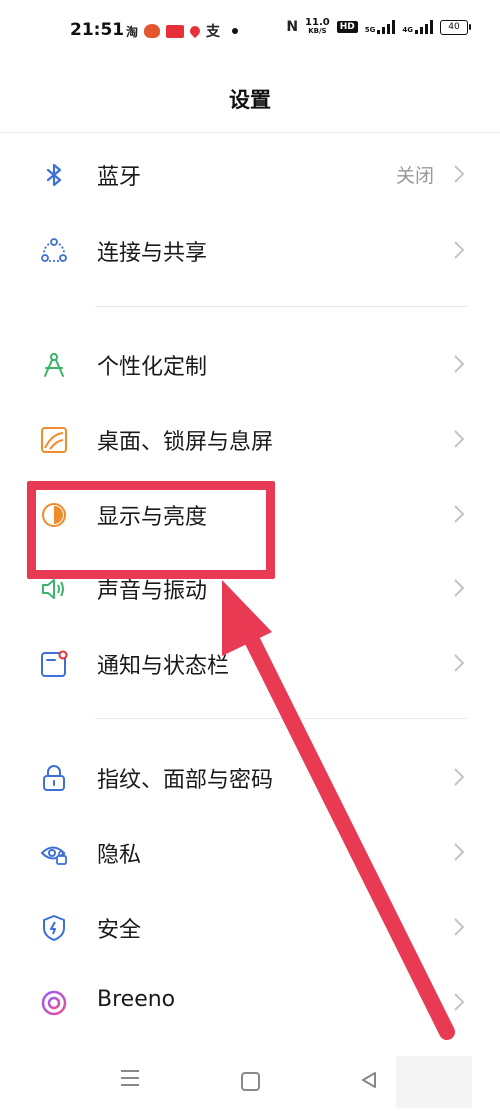 The width and height of the screenshot is (500, 1111). Describe the element at coordinates (434, 1082) in the screenshot. I see `blurred-area` at that location.